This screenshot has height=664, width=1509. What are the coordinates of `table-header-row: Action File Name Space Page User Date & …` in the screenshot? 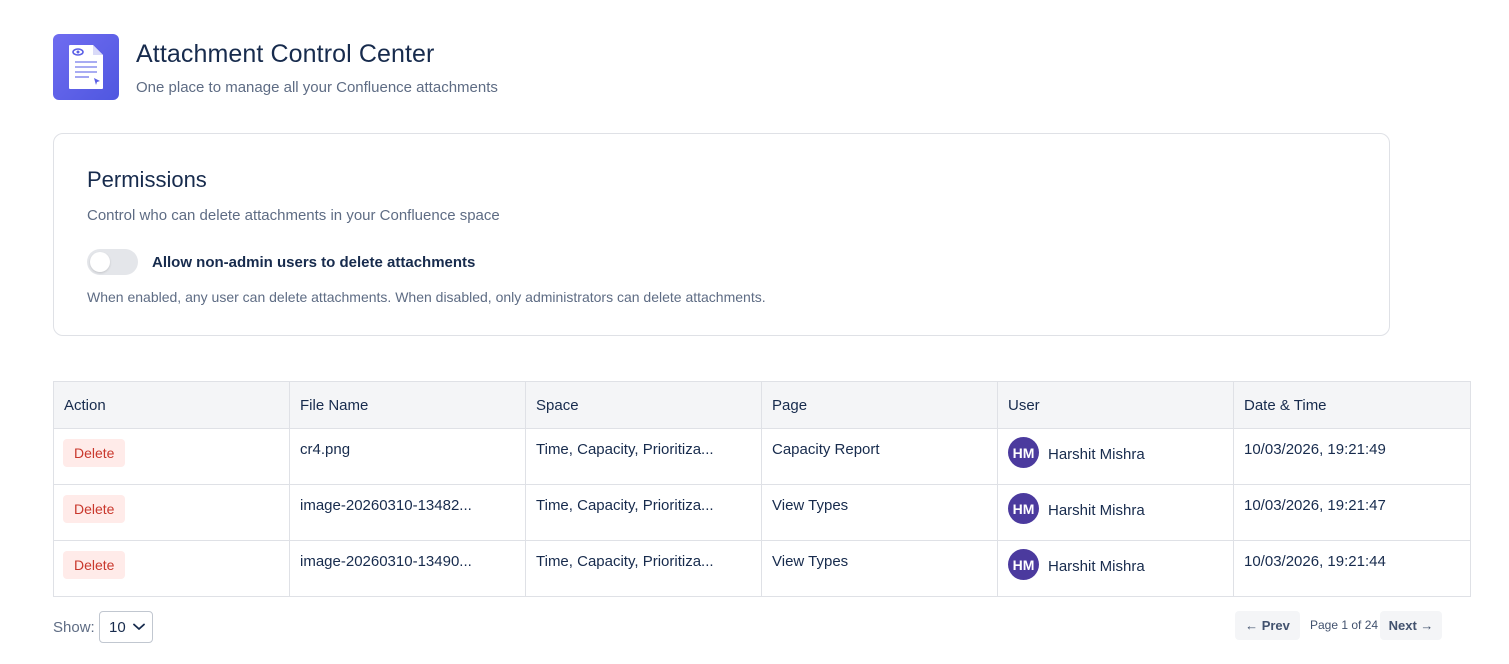 It's located at (762, 405).